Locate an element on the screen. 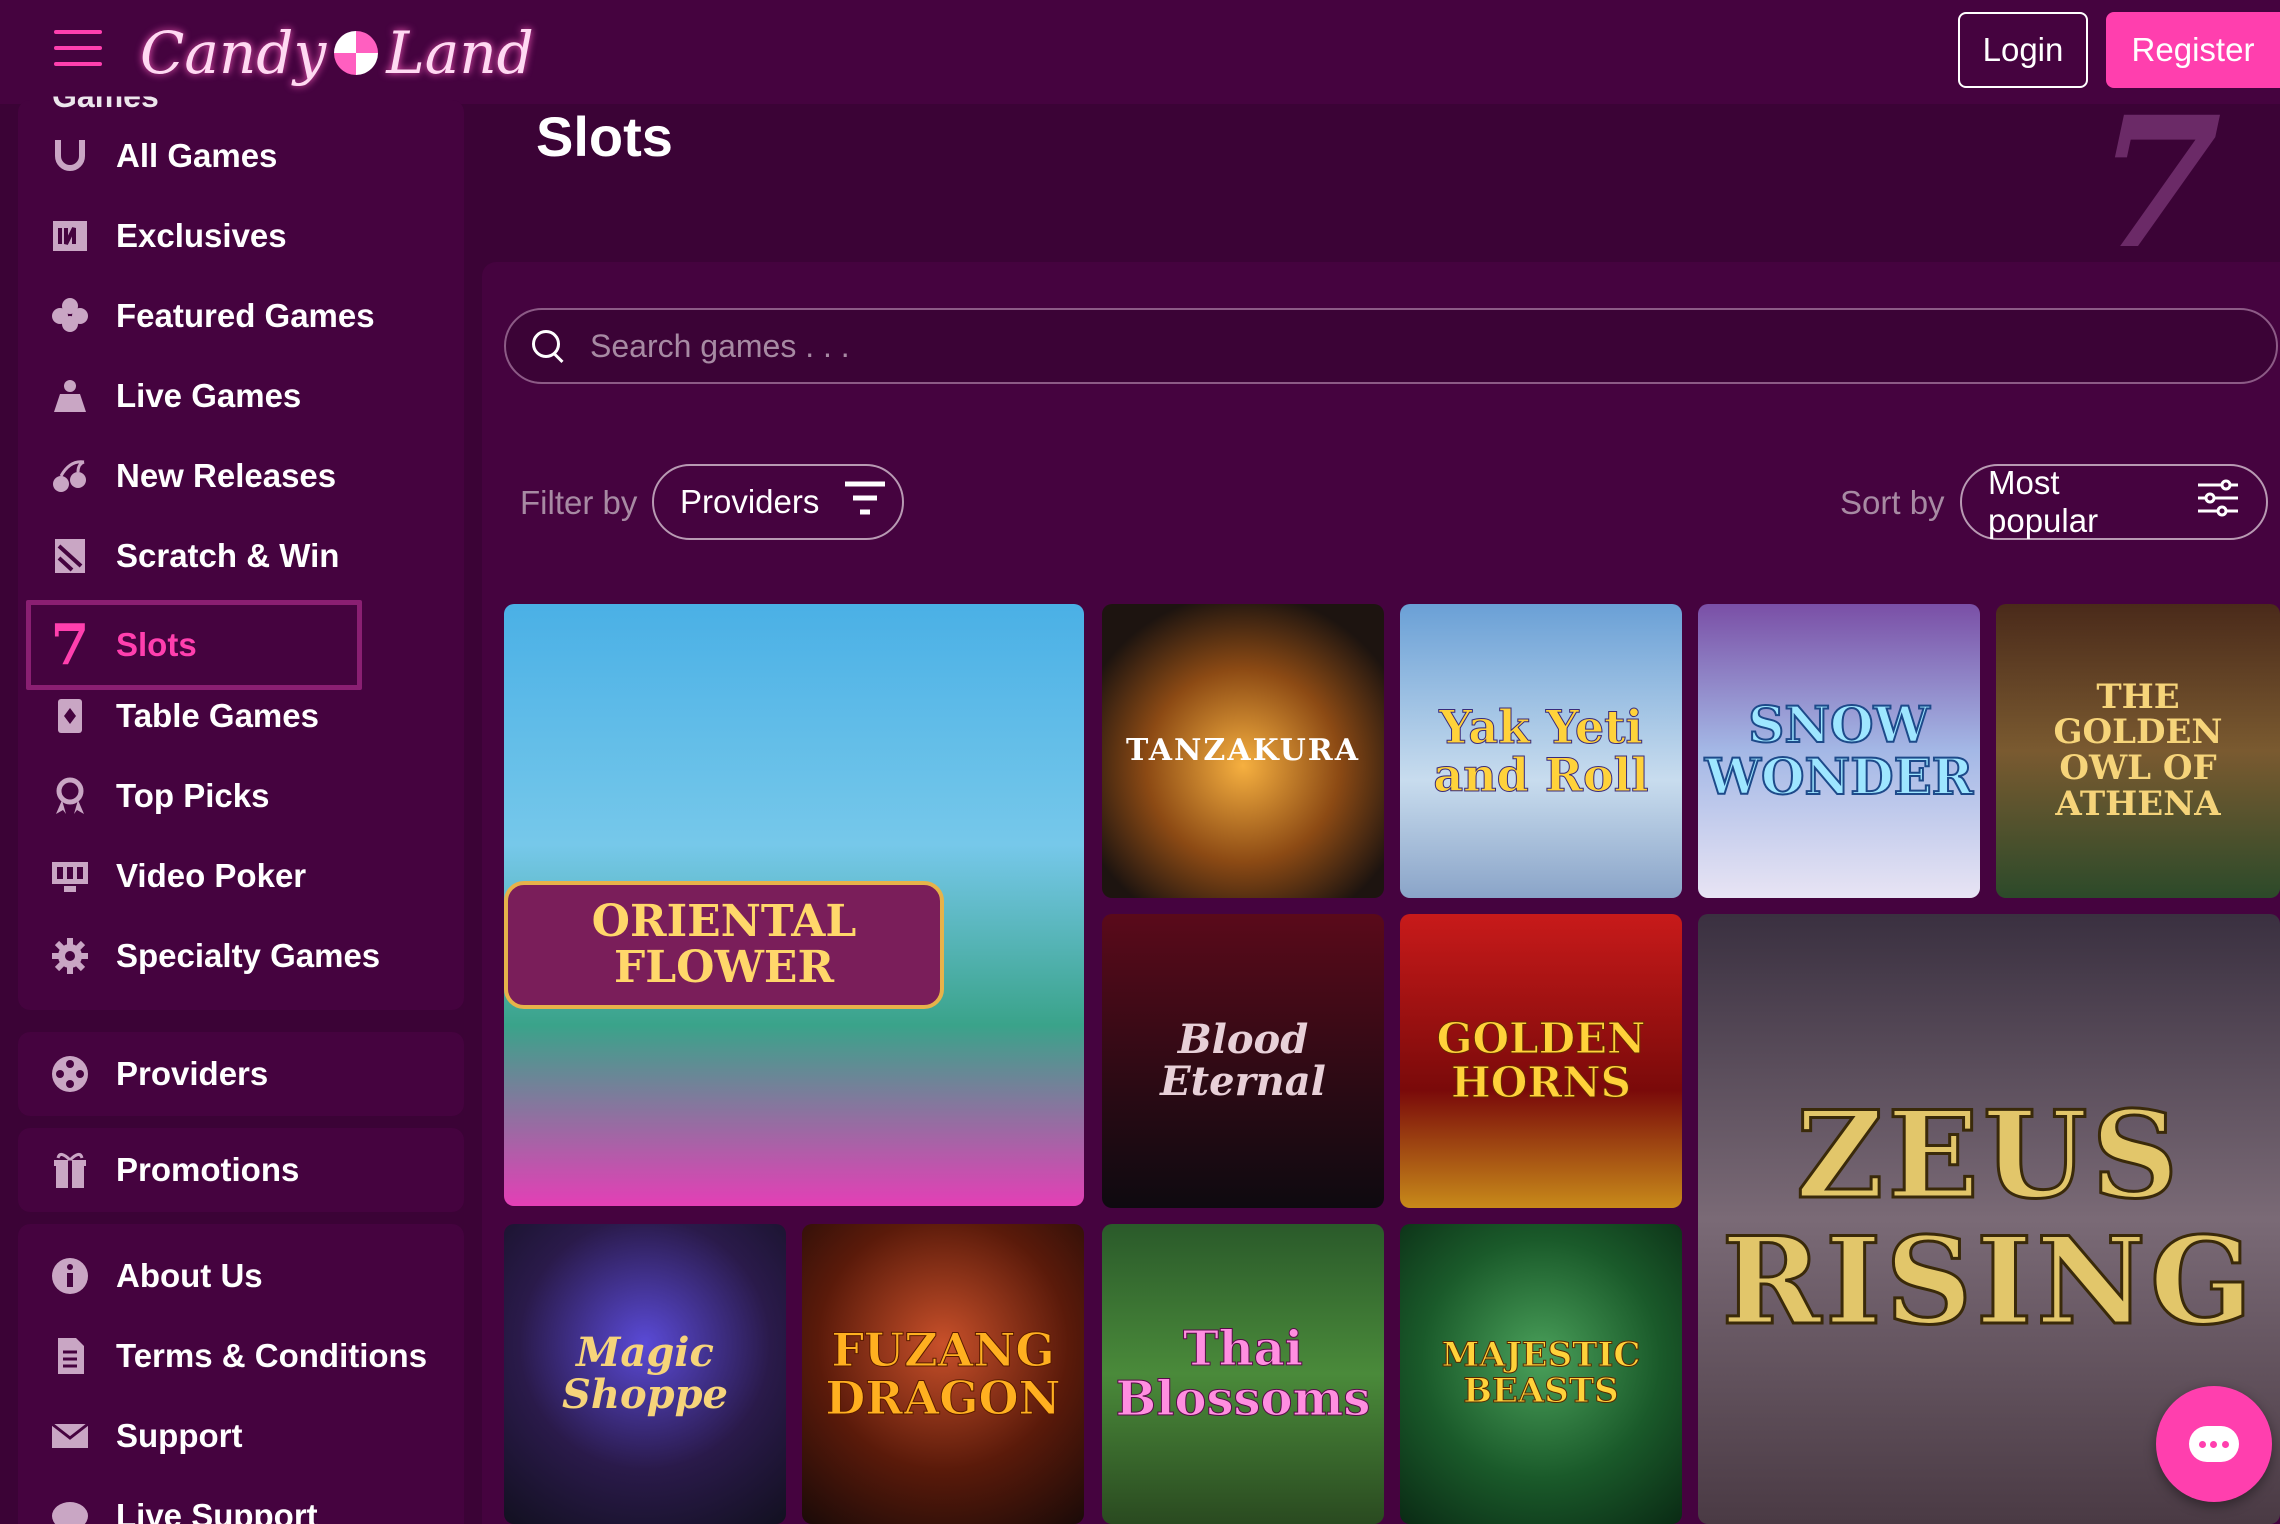 The height and width of the screenshot is (1524, 2280). sidebar-item-providers: Providers is located at coordinates (241, 1074).